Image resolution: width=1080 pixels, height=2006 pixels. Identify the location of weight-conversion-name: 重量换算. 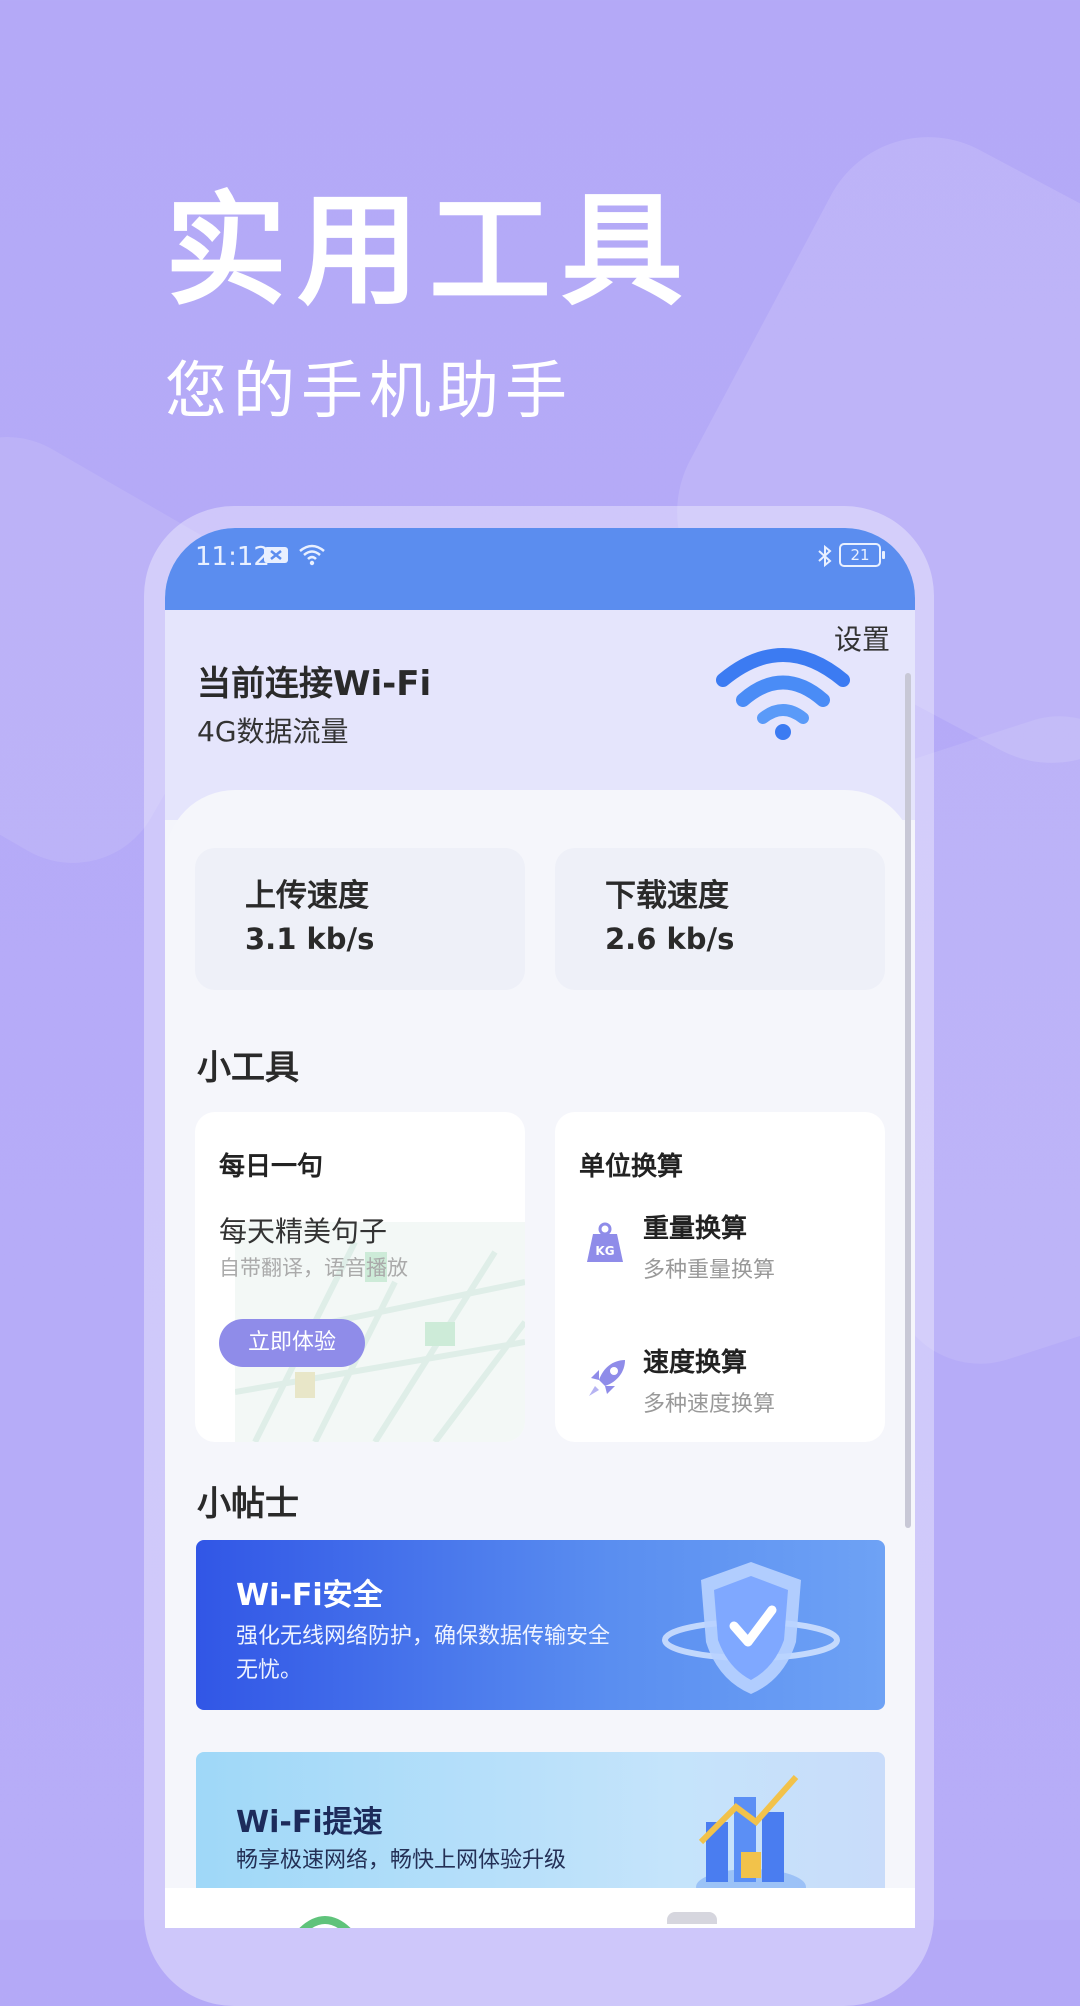
(695, 1229).